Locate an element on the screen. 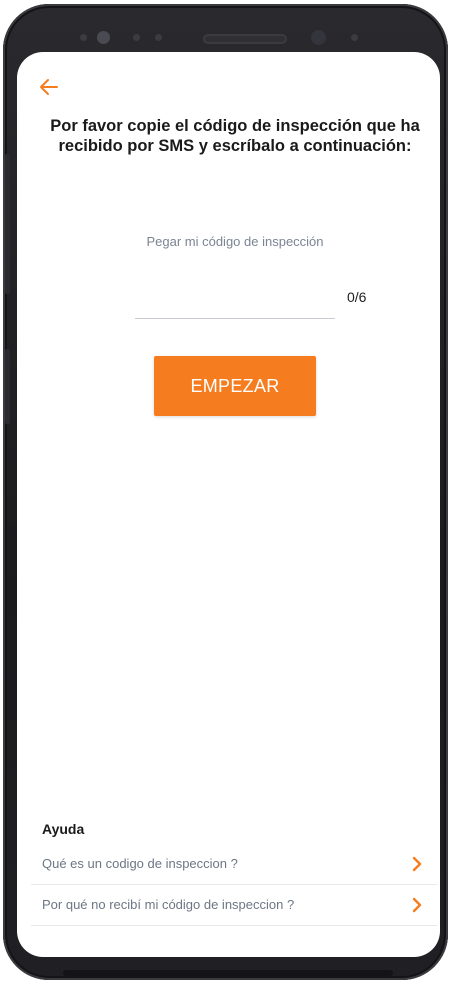 Image resolution: width=451 pixels, height=984 pixels. help-item-label: Qué es un codigo de inspeccion ? is located at coordinates (140, 863).